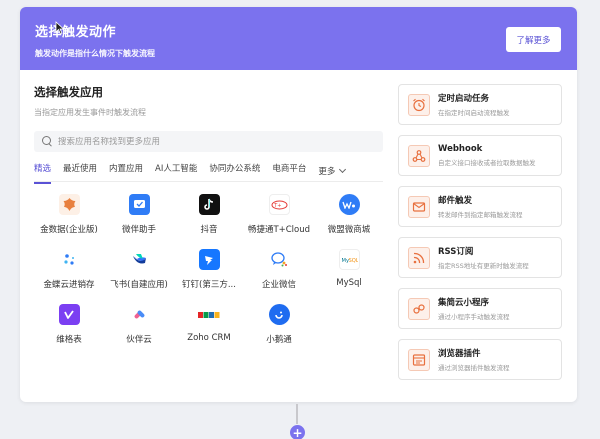  What do you see at coordinates (278, 285) in the screenshot?
I see `app-label: 企业微信` at bounding box center [278, 285].